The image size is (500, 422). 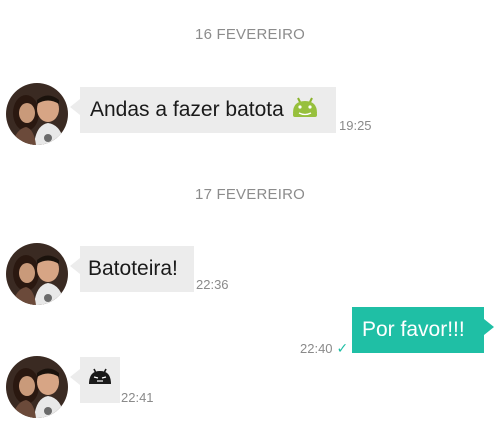 What do you see at coordinates (250, 194) in the screenshot?
I see `date-separator: 17 FEVEREIRO` at bounding box center [250, 194].